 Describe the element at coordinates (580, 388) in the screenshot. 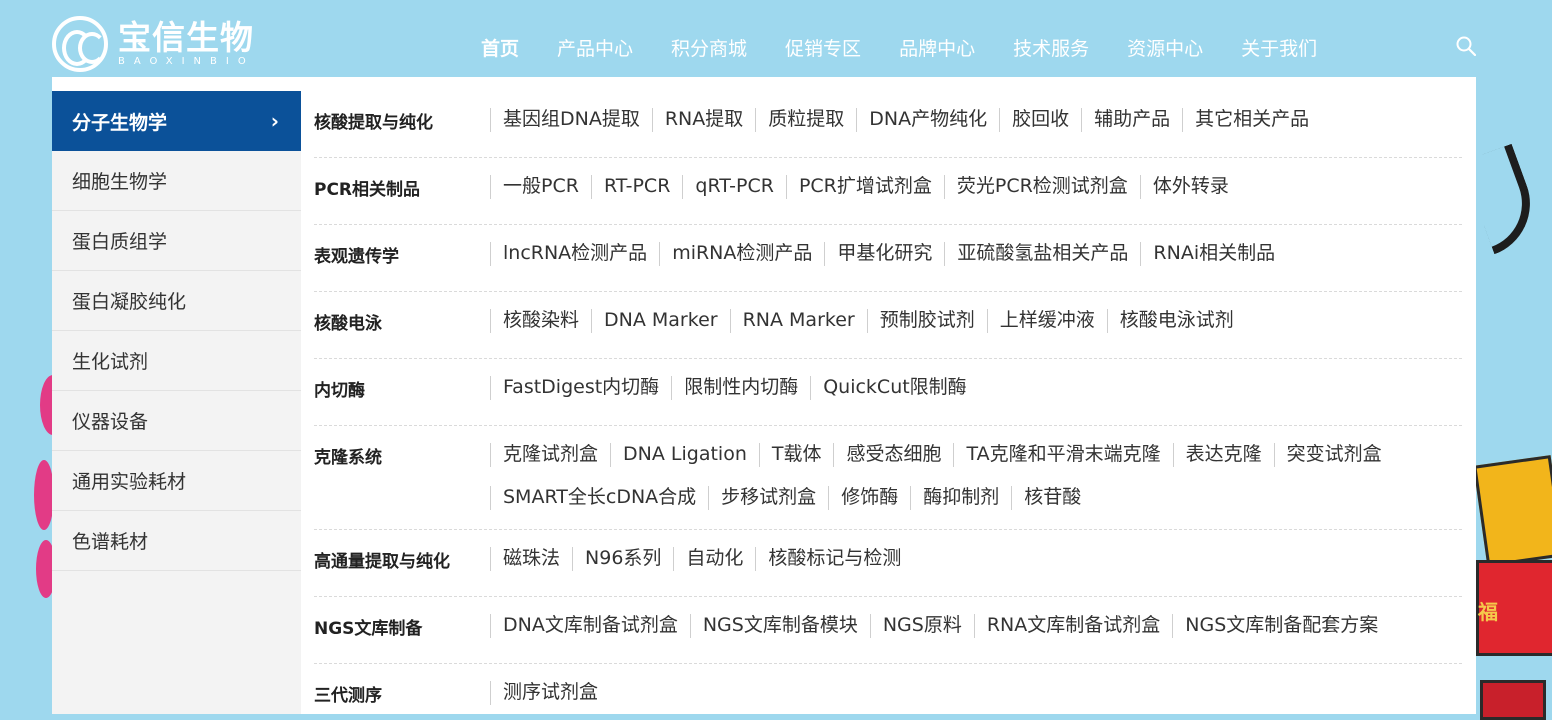

I see `subcategory-link: FastDigest内切酶` at that location.